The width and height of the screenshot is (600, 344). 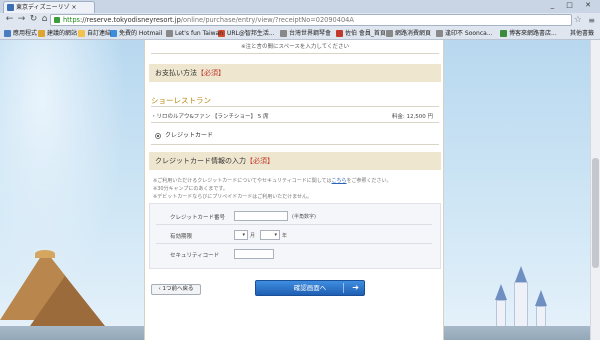 What do you see at coordinates (141, 33) in the screenshot?
I see `bookmark-label: 免費的 Hotmail` at bounding box center [141, 33].